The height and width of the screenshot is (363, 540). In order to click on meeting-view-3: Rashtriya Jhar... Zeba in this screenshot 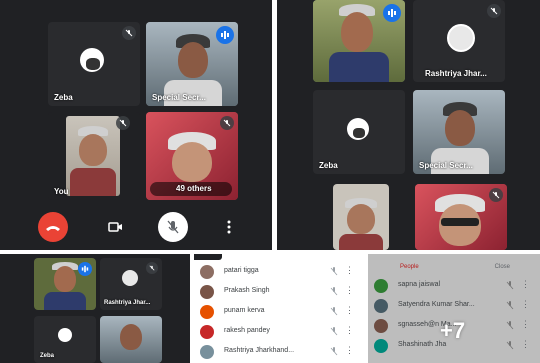, I will do `click(95, 308)`.